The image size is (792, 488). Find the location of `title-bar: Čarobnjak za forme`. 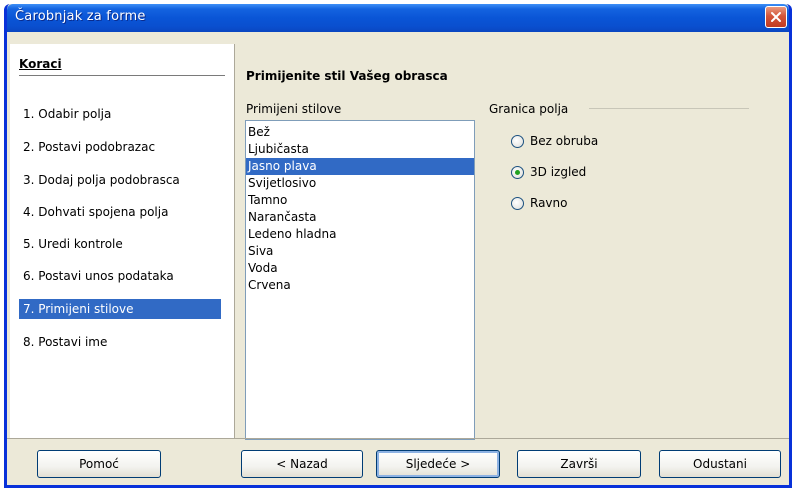

title-bar: Čarobnjak za forme is located at coordinates (398, 18).